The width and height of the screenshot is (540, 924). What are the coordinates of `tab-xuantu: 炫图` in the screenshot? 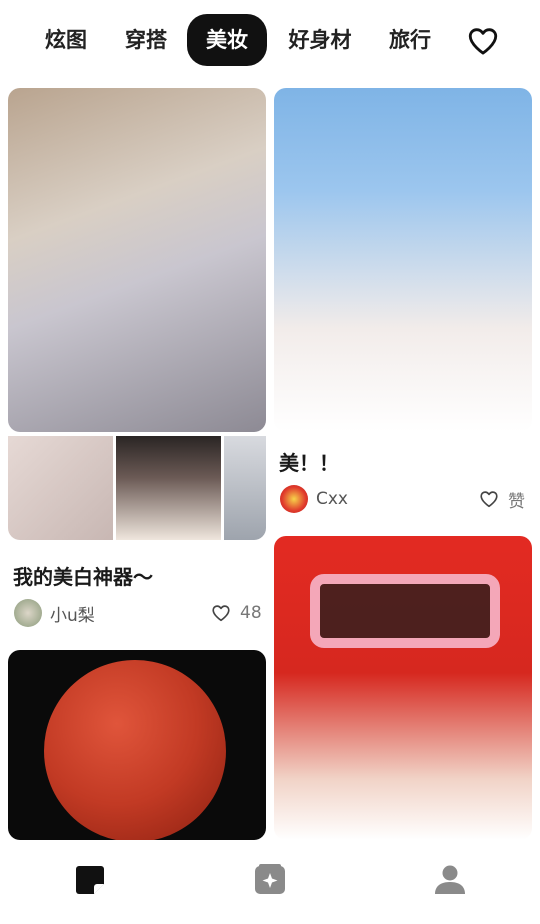 It's located at (66, 40).